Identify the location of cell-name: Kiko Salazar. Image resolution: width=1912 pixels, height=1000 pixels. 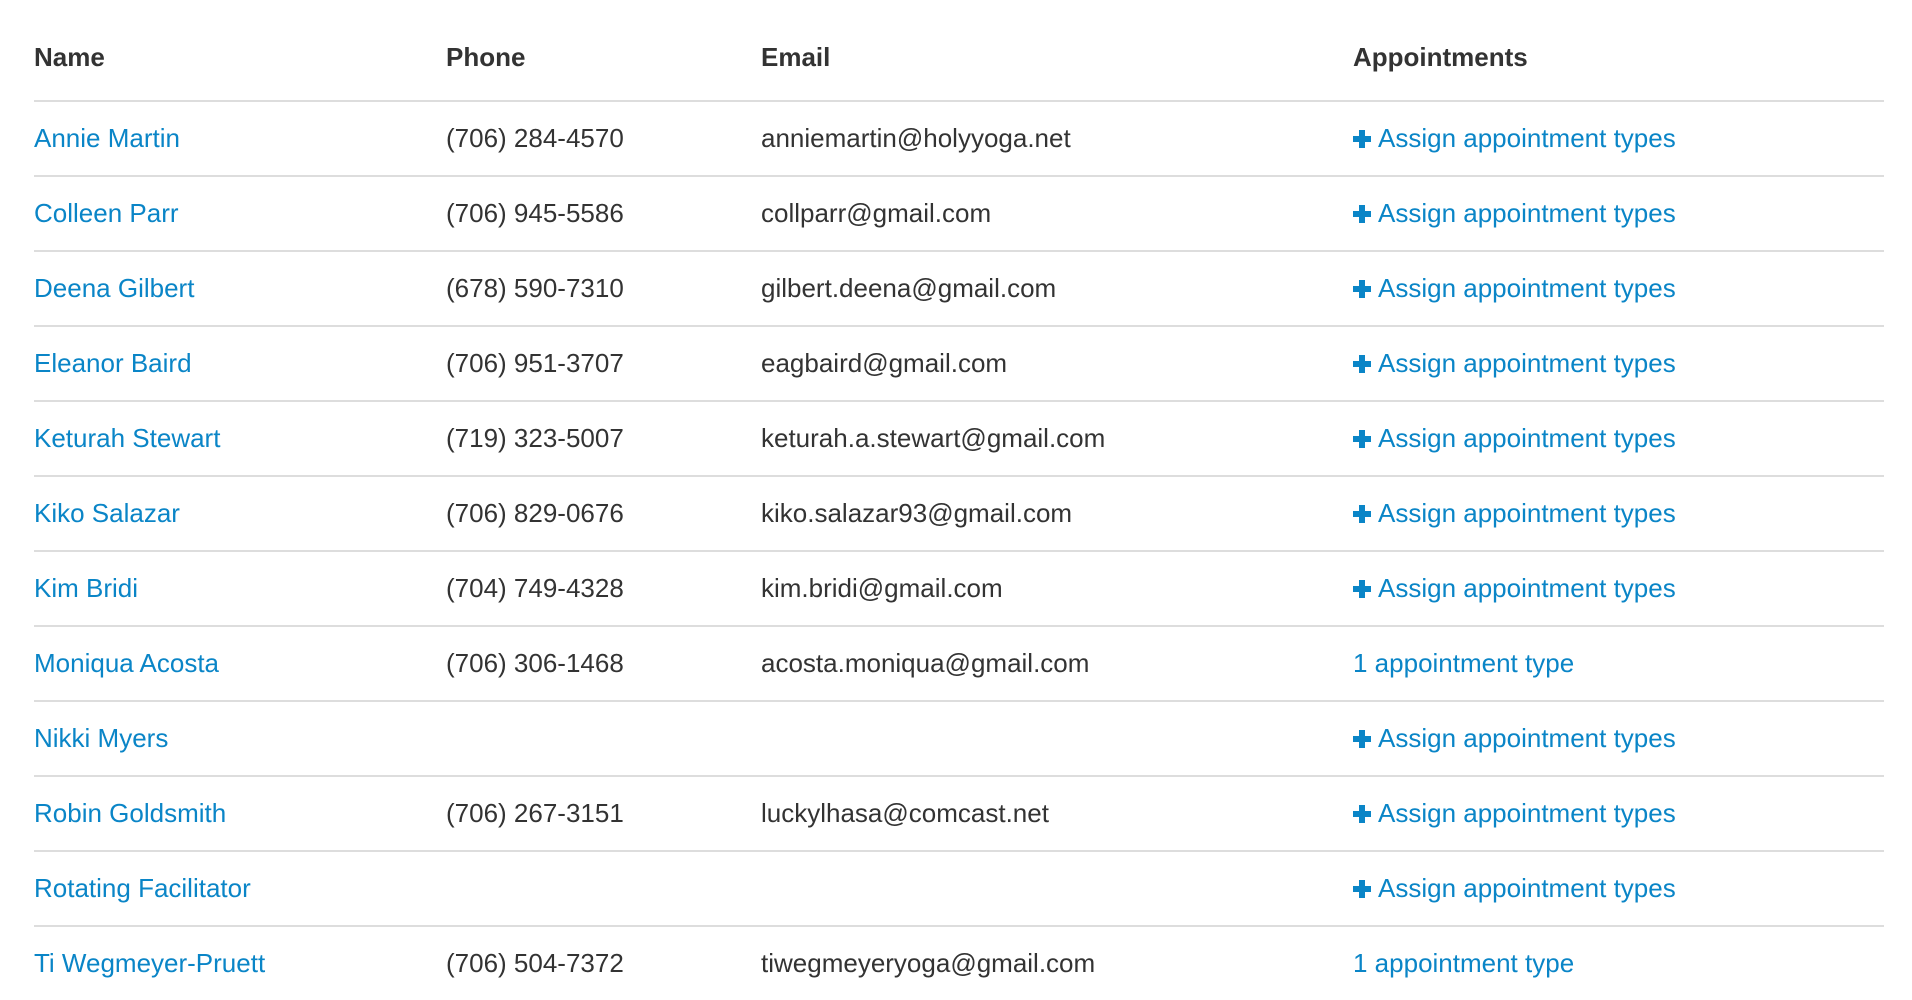
(240, 514).